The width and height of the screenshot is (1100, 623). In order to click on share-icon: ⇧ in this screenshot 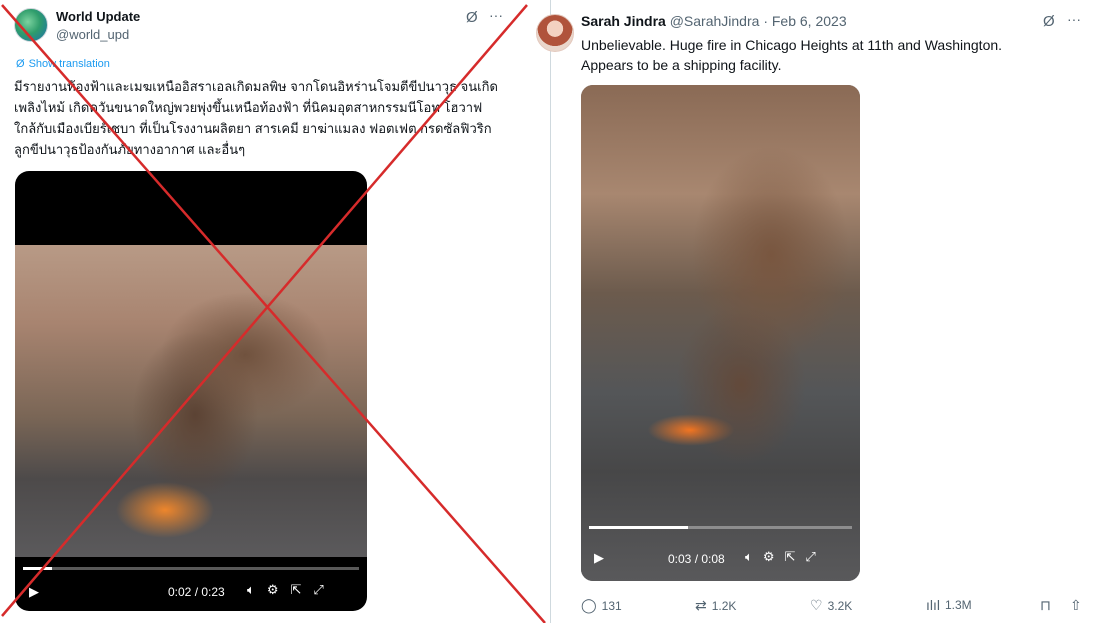, I will do `click(1076, 605)`.